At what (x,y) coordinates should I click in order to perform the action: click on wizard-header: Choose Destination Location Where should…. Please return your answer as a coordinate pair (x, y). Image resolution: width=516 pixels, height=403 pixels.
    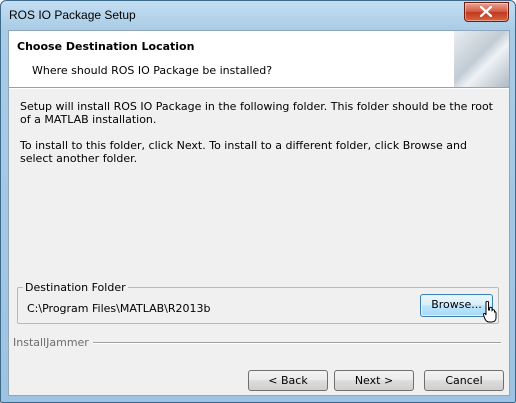
    Looking at the image, I should click on (259, 59).